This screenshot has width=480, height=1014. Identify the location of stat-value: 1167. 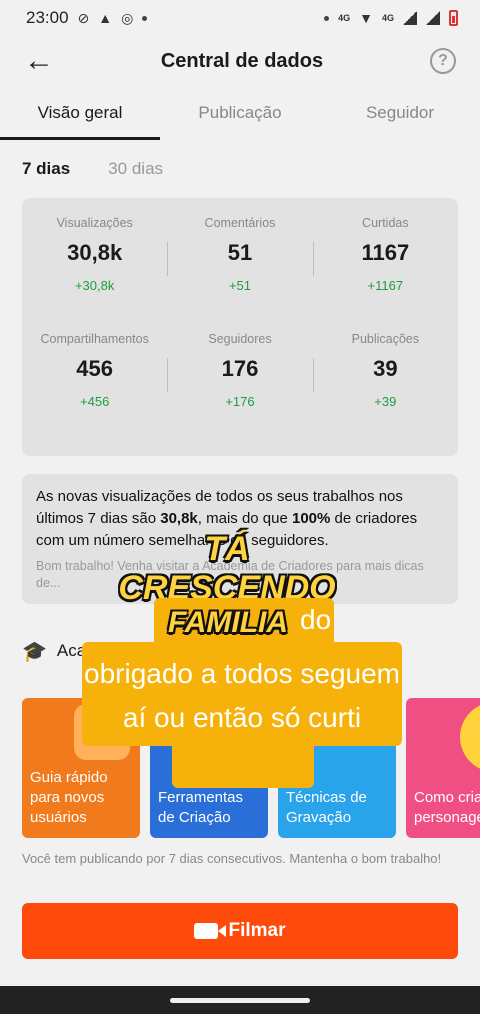
(385, 252).